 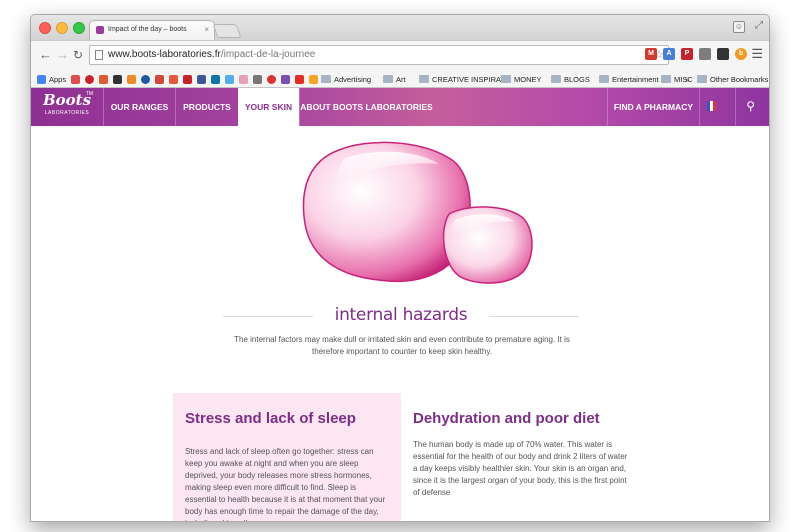 I want to click on reload-icon: ↻, so click(x=78, y=55).